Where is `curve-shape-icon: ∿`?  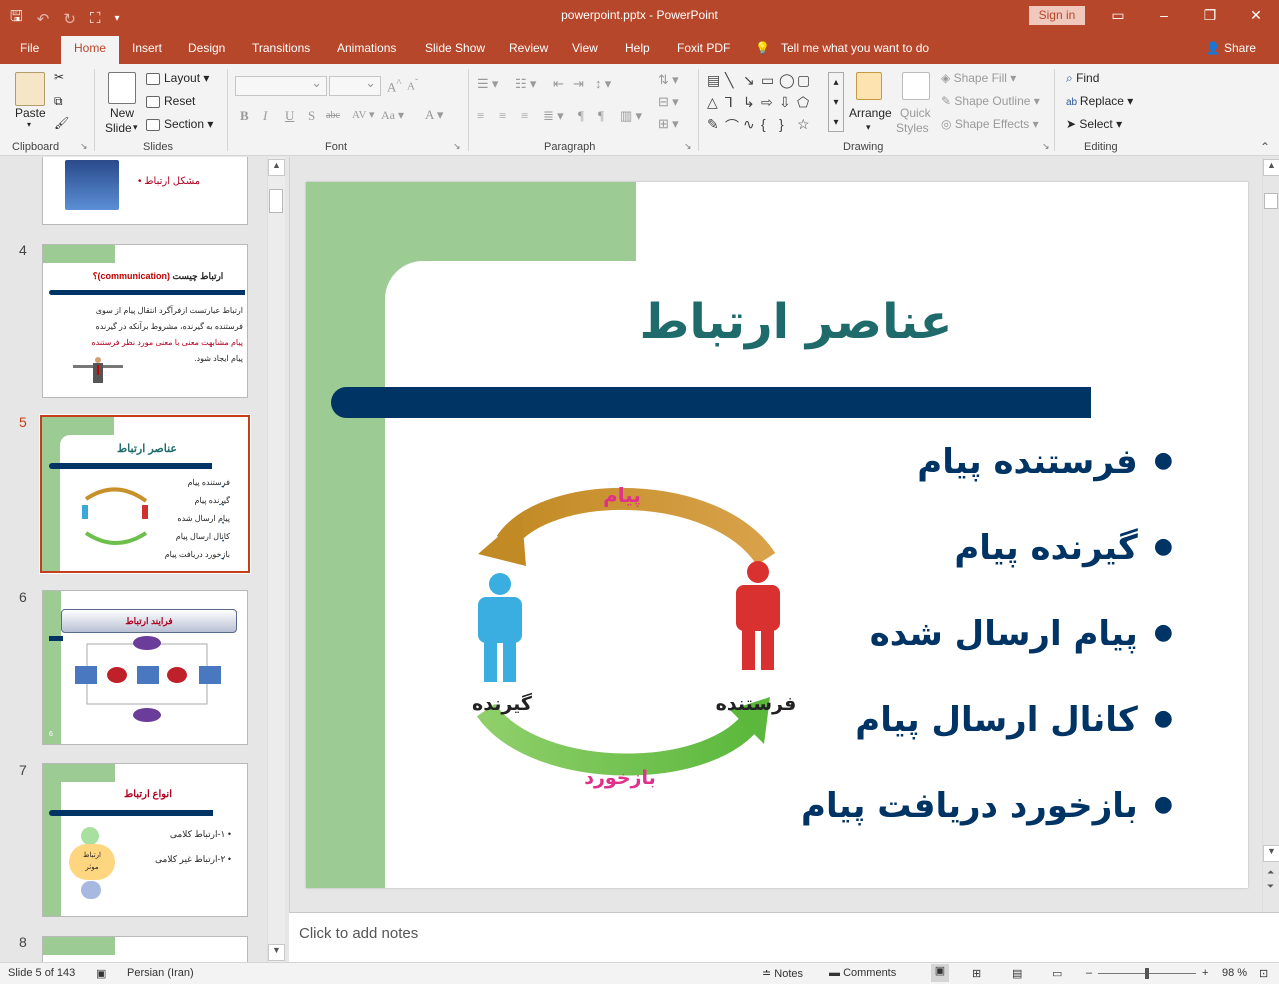
curve-shape-icon: ∿ is located at coordinates (749, 124).